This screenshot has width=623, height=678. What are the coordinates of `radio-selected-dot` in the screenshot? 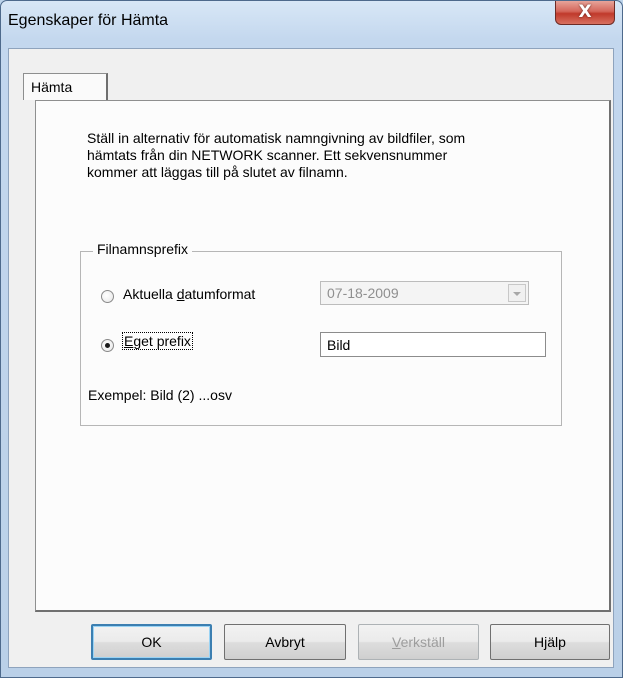 It's located at (107, 345).